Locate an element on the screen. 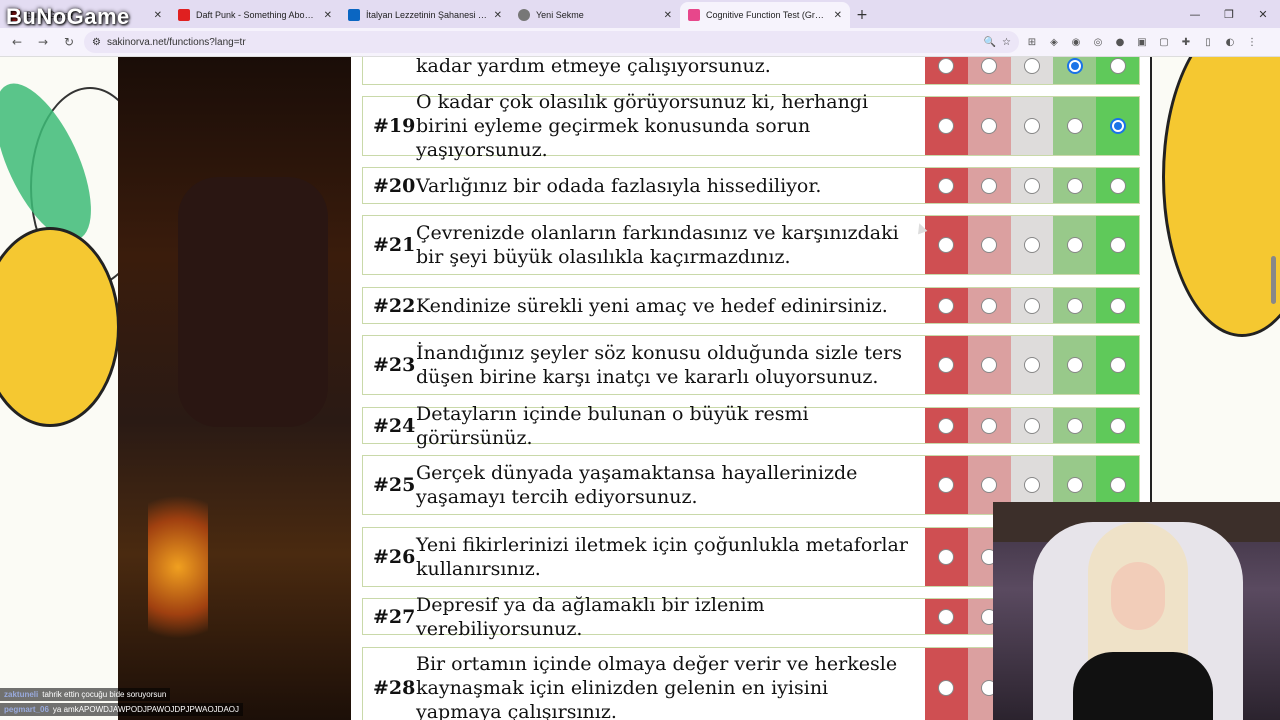  bookmark-star-icon: ☆ is located at coordinates (1006, 42).